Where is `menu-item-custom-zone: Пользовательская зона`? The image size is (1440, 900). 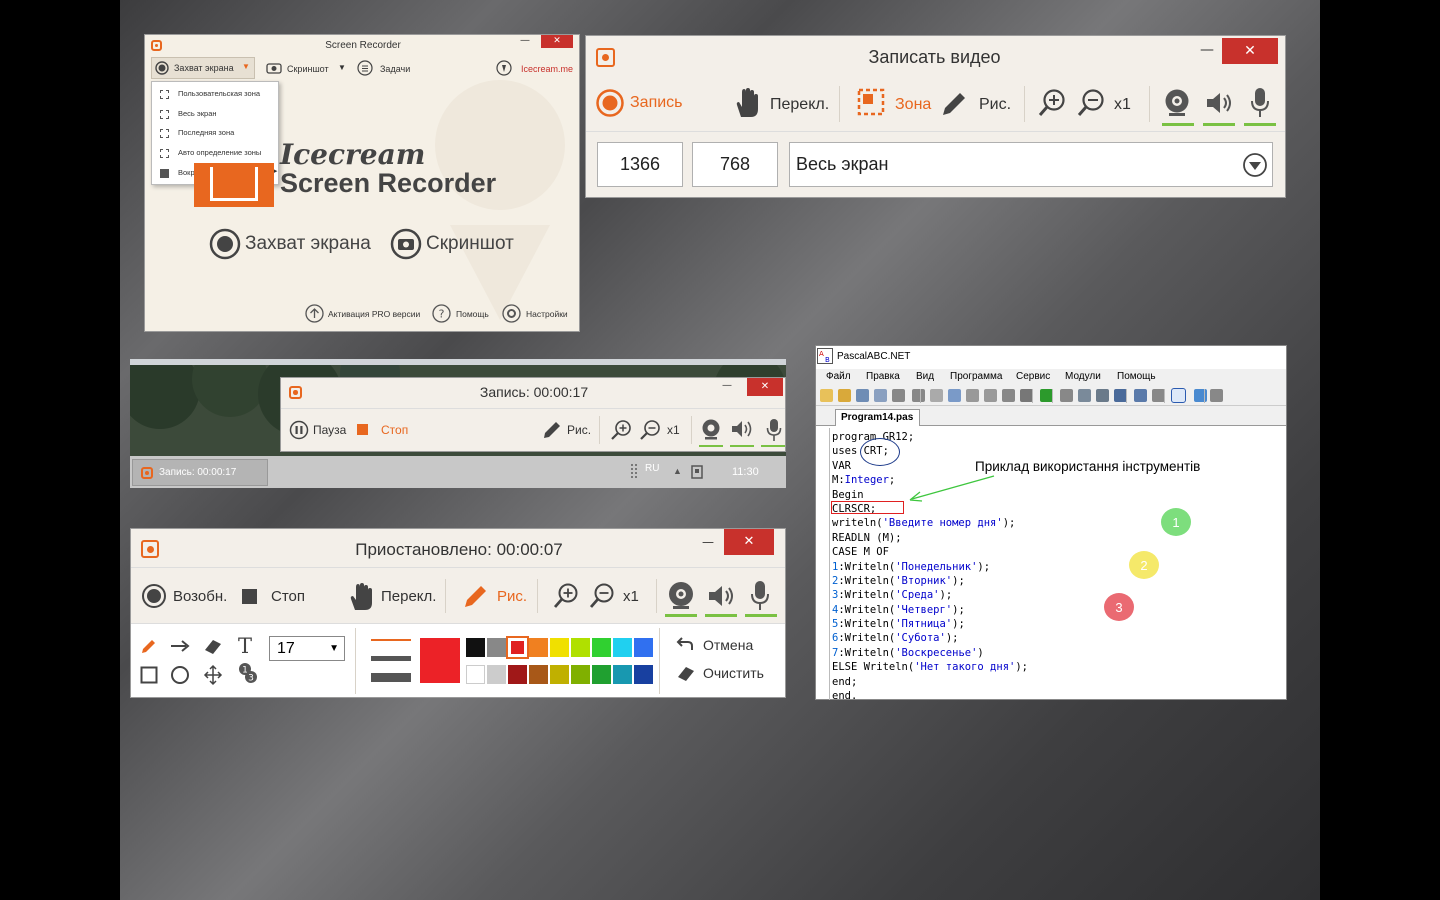 menu-item-custom-zone: Пользовательская зона is located at coordinates (219, 95).